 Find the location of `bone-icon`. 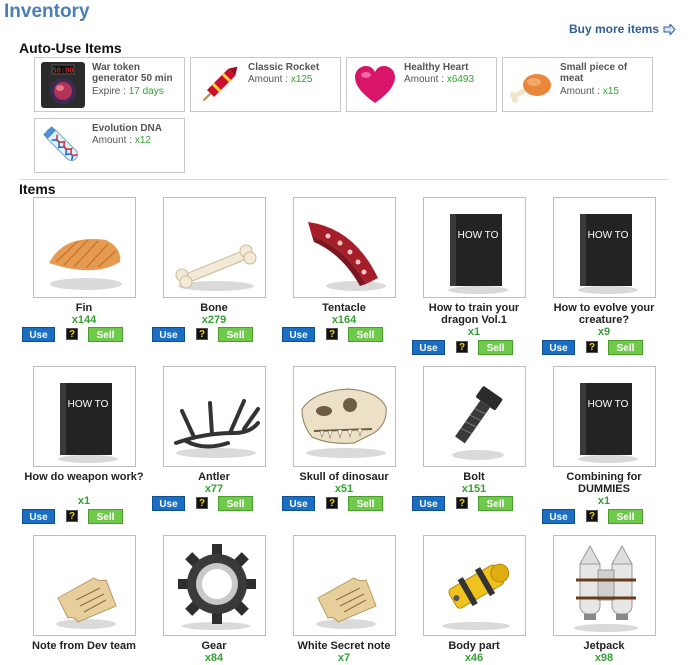

bone-icon is located at coordinates (216, 267).